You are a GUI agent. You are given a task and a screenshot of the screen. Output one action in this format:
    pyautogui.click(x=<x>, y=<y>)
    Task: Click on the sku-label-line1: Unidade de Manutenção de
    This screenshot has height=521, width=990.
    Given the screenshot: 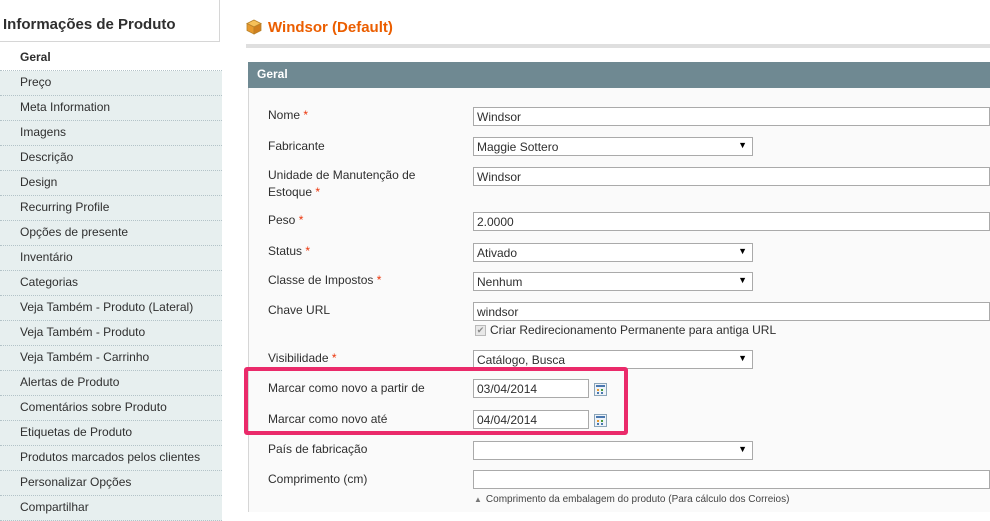 What is the action you would take?
    pyautogui.click(x=342, y=175)
    